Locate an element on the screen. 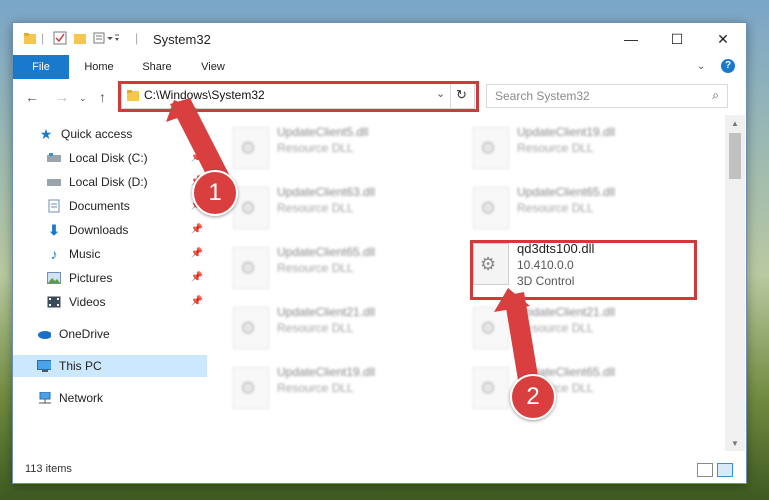 The width and height of the screenshot is (769, 500). sidebar-item-quick-access: ★ Quick access is located at coordinates (110, 134).